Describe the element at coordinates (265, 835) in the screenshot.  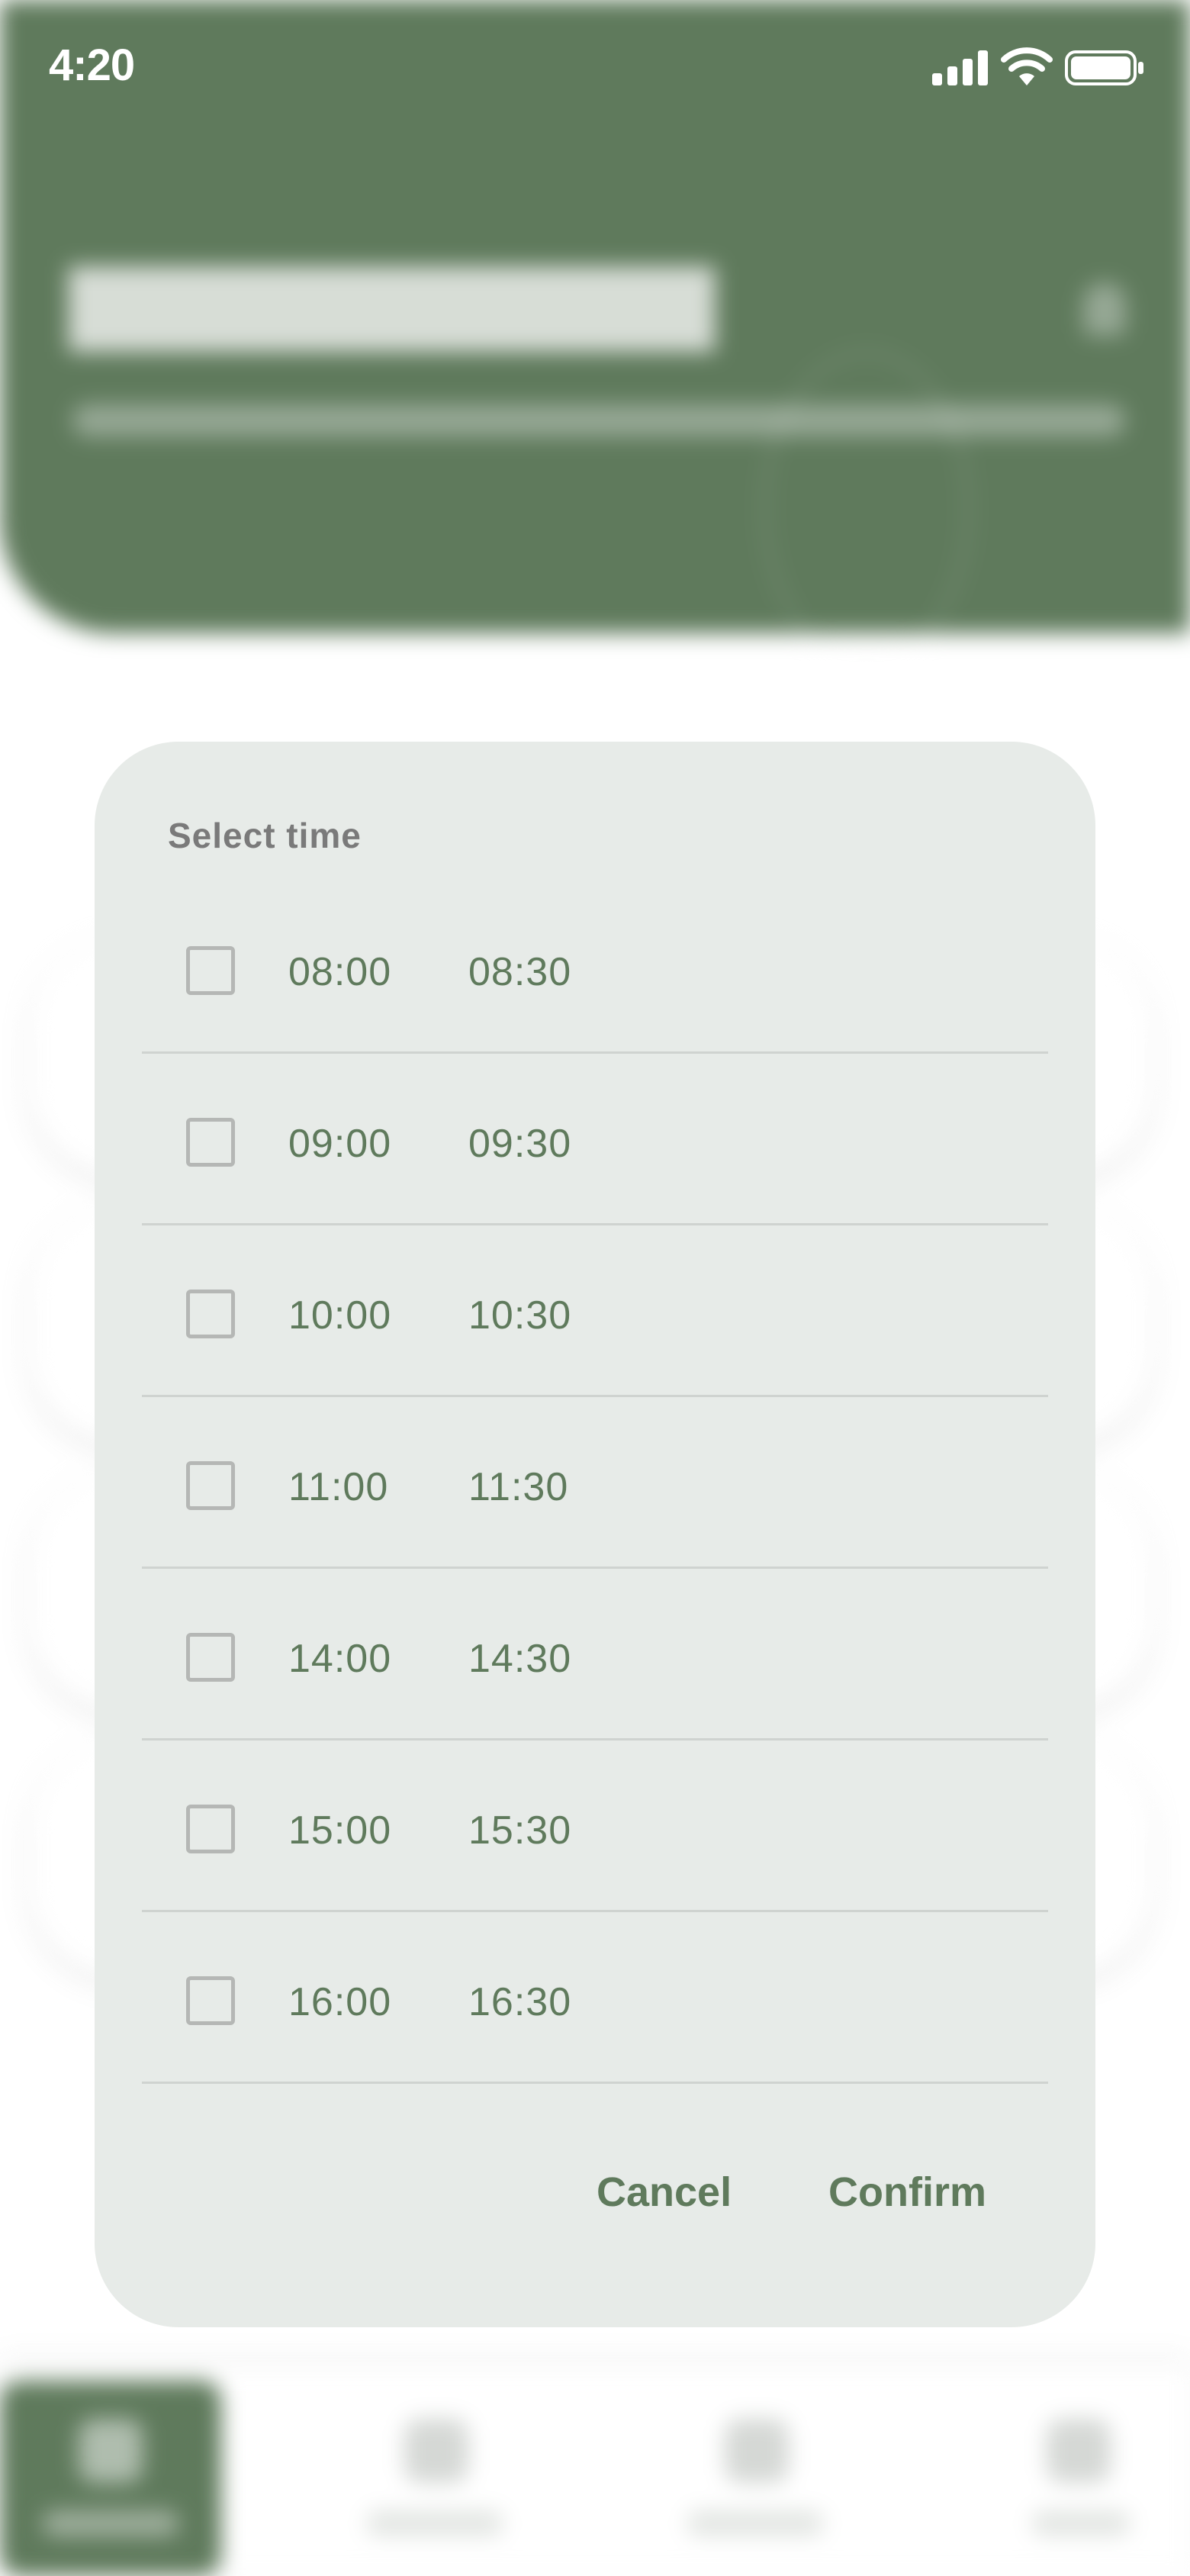
I see `dialog-title: Select time` at that location.